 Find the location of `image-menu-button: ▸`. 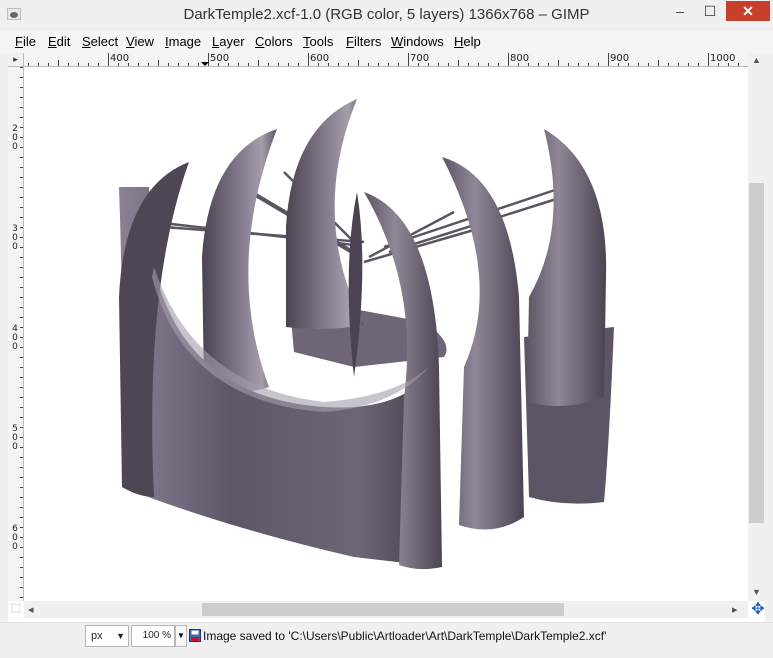

image-menu-button: ▸ is located at coordinates (16, 60).